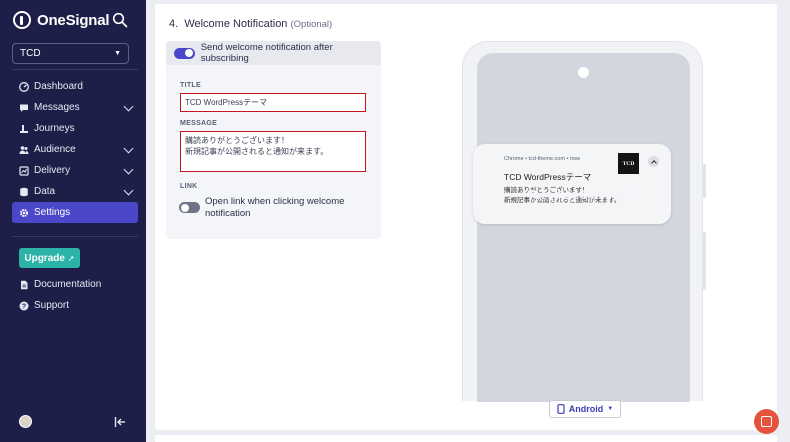 The height and width of the screenshot is (442, 790). I want to click on rocket-icon: ➚, so click(71, 258).